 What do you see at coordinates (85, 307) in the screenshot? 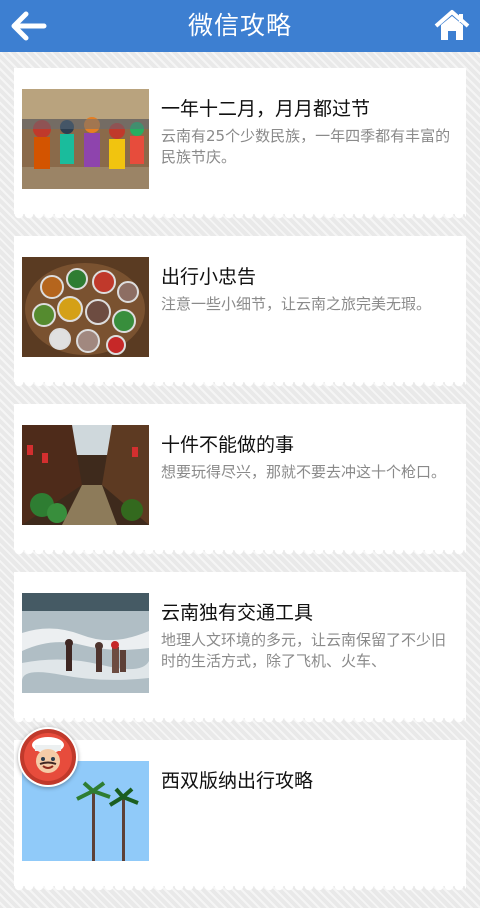
I see `food-table-photo` at bounding box center [85, 307].